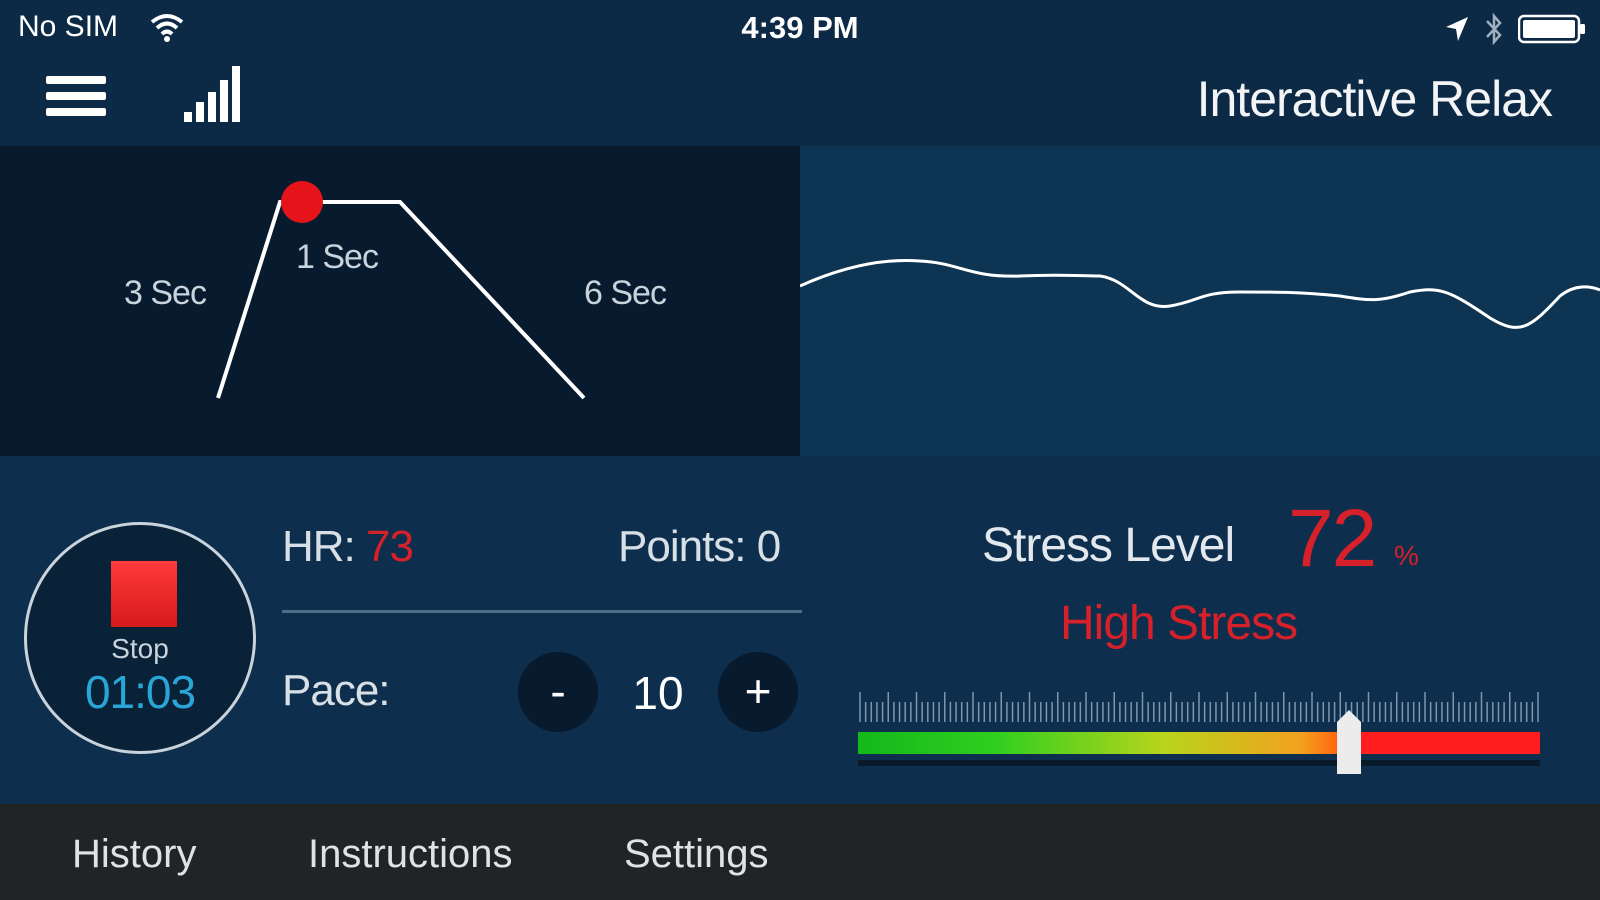  I want to click on tab-settings: Settings, so click(696, 854).